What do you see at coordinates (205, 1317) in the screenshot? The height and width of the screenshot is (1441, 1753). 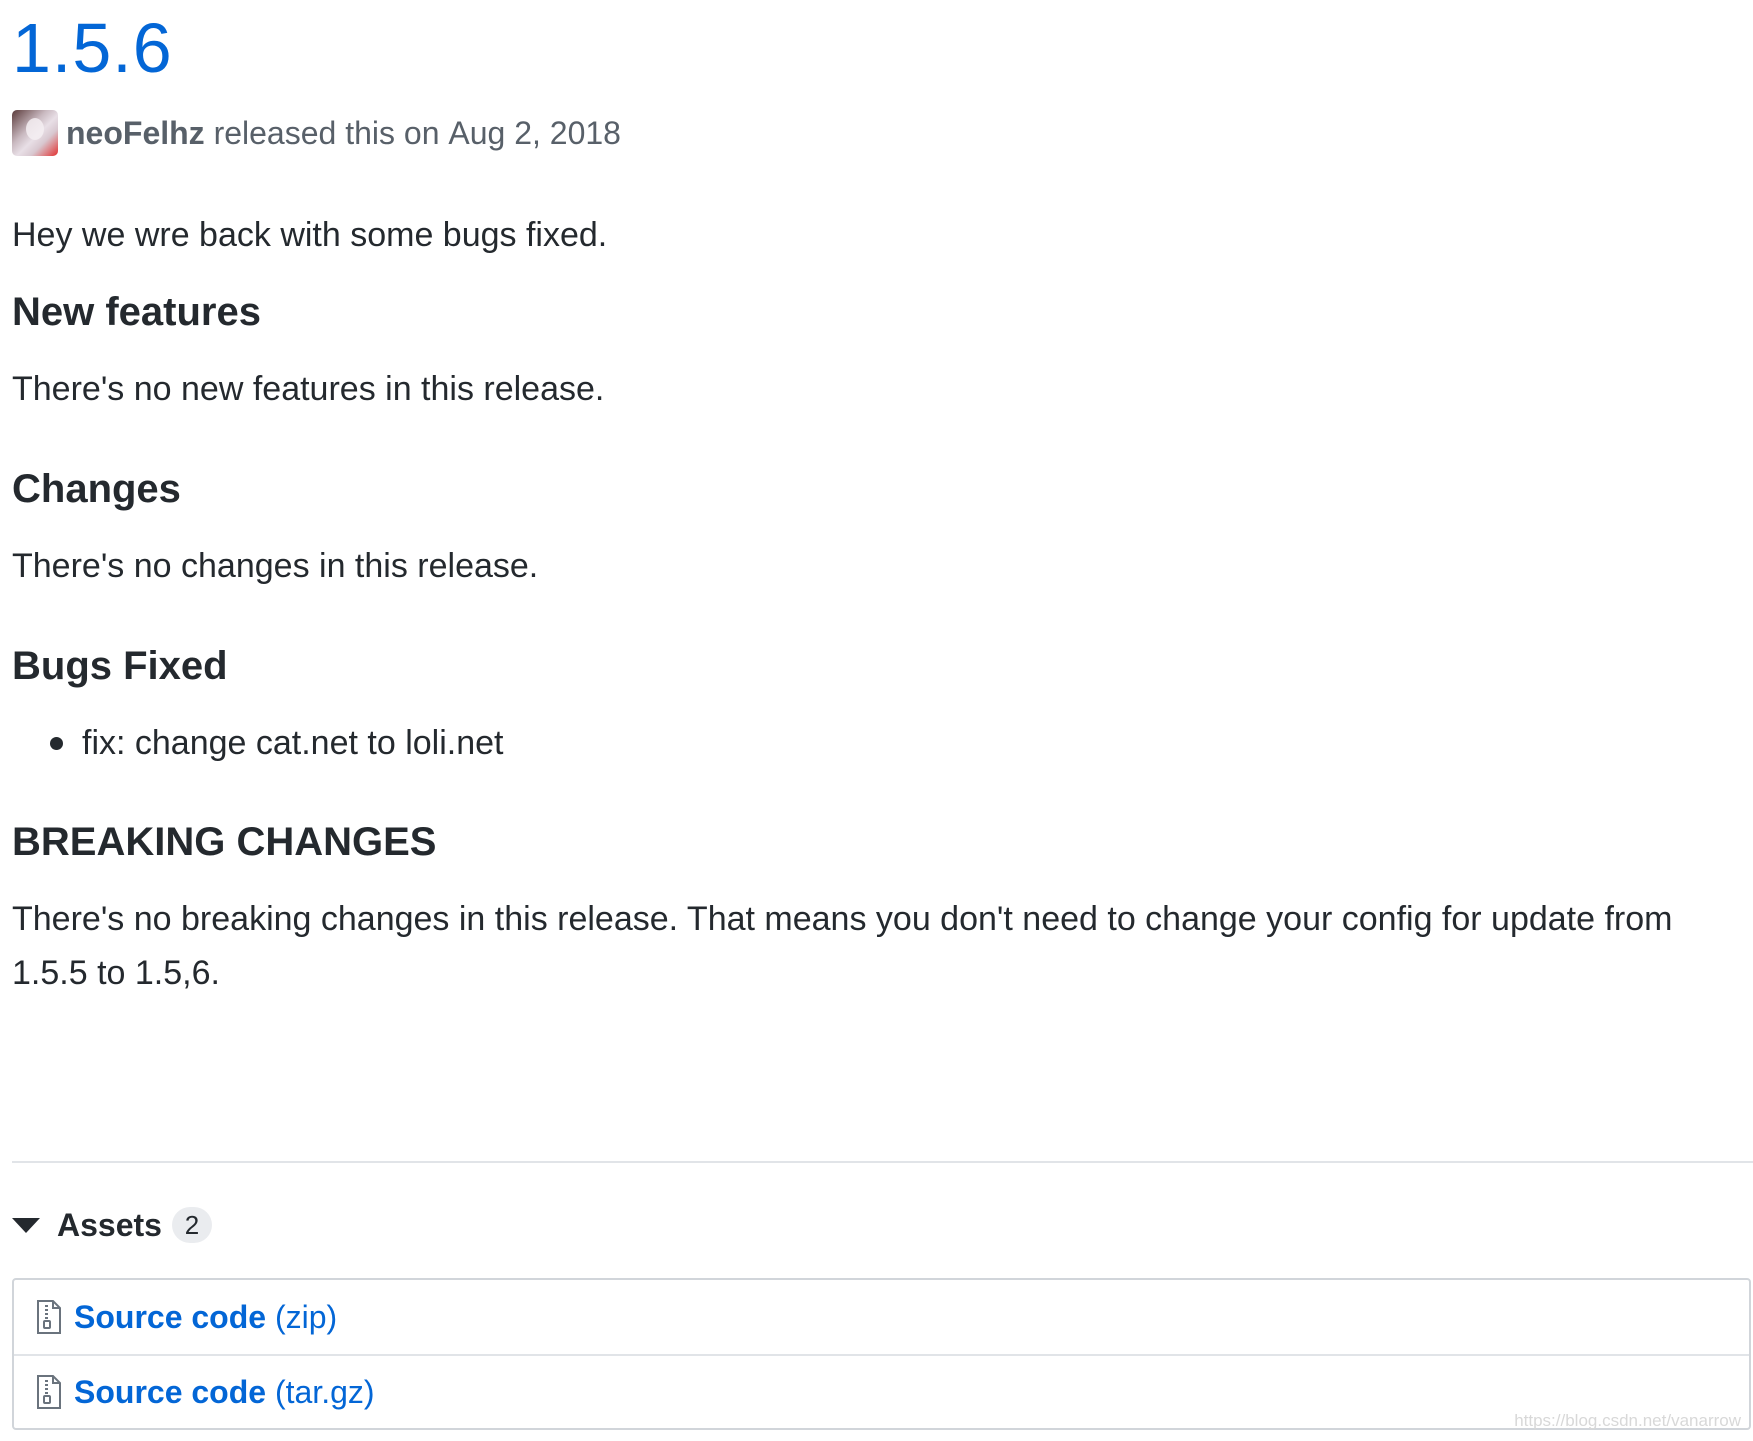 I see `asset-link-zip: Source code (zip)` at bounding box center [205, 1317].